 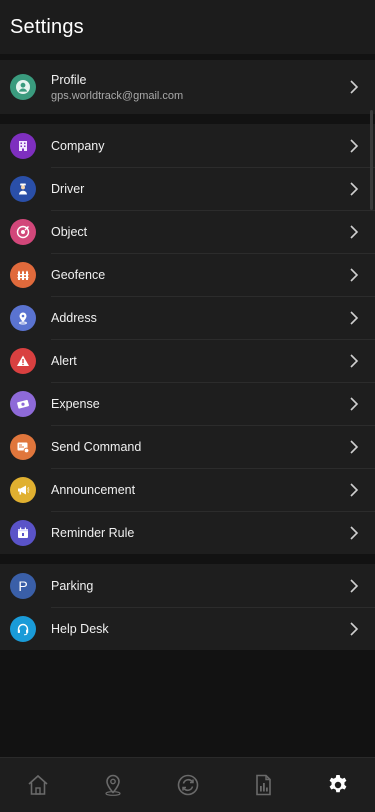 I want to click on command-icon, so click(x=23, y=446).